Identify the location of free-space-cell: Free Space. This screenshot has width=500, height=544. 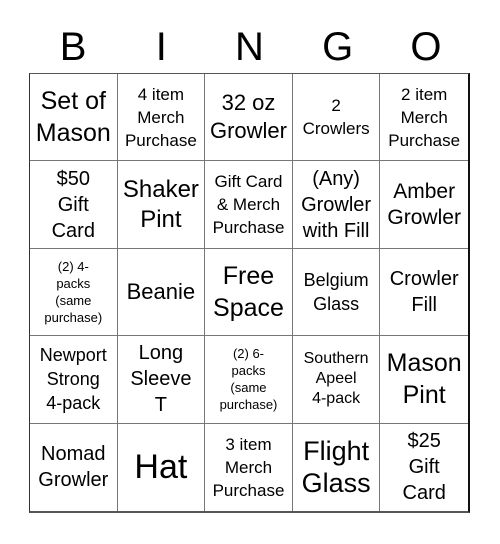
(249, 292).